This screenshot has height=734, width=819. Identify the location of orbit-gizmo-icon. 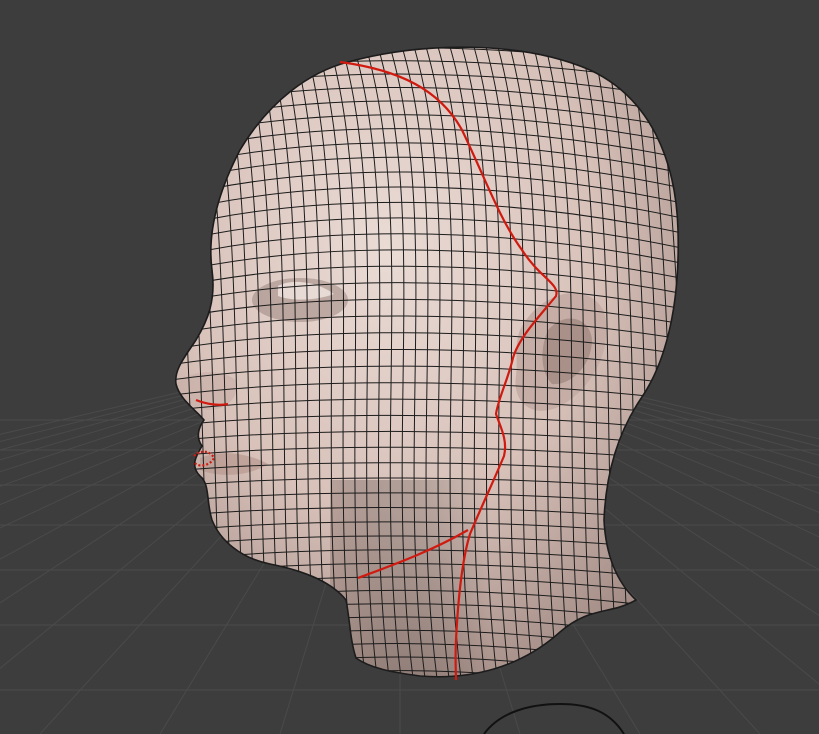
(554, 718).